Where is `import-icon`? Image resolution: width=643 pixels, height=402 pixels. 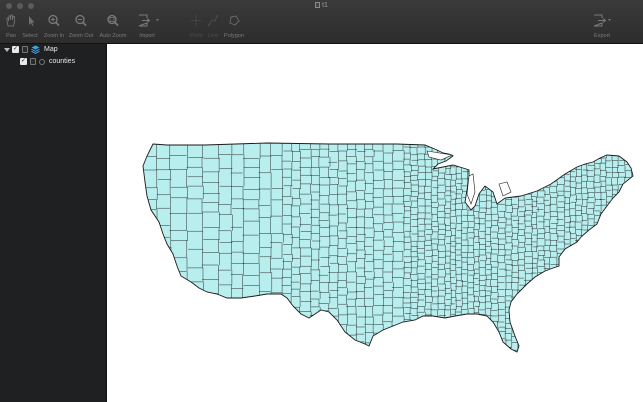 import-icon is located at coordinates (148, 20).